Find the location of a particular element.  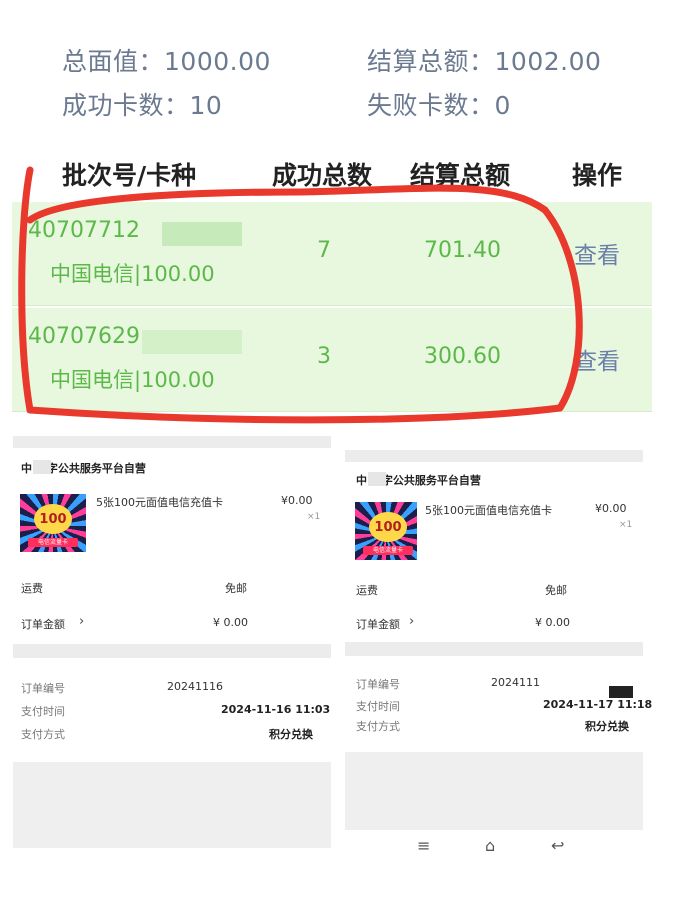

header-settle-amount: 结算总额 is located at coordinates (460, 175).